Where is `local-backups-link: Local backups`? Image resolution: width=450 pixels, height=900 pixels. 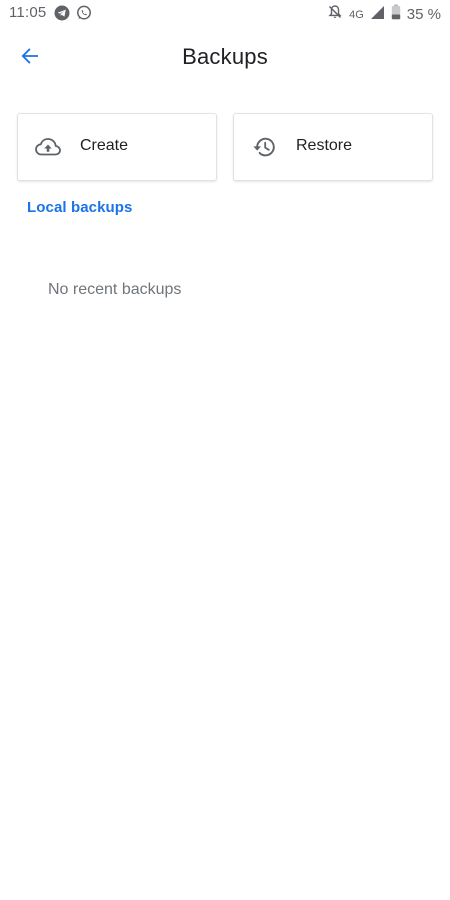 local-backups-link: Local backups is located at coordinates (80, 207).